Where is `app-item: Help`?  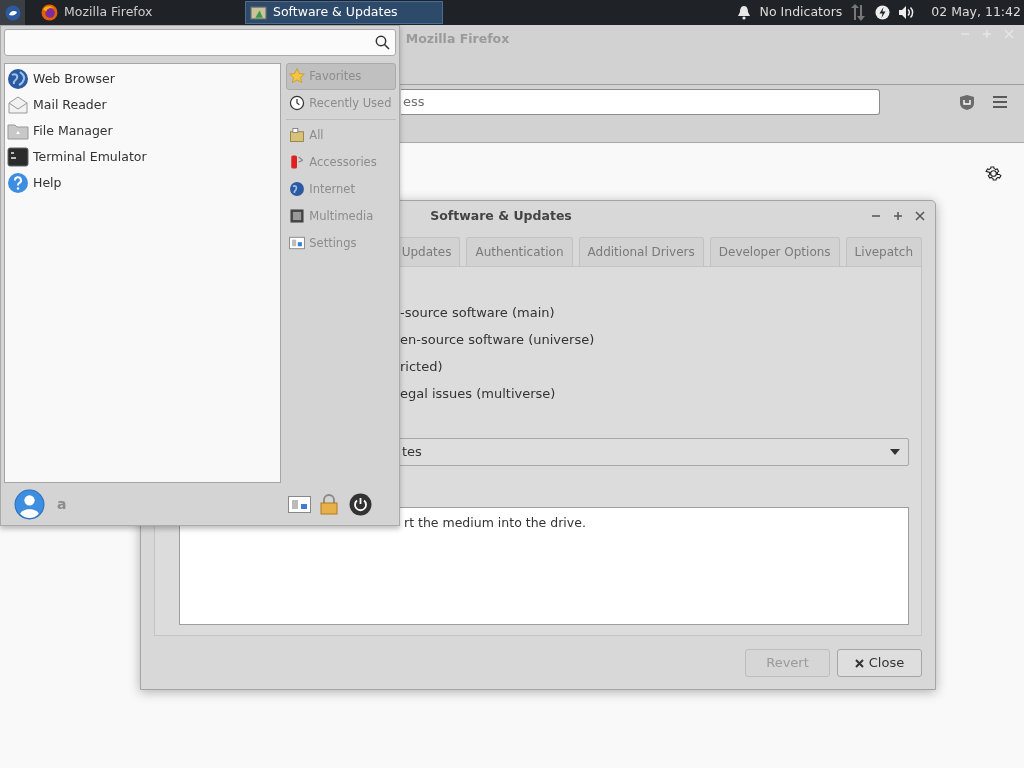
app-item: Help is located at coordinates (144, 182).